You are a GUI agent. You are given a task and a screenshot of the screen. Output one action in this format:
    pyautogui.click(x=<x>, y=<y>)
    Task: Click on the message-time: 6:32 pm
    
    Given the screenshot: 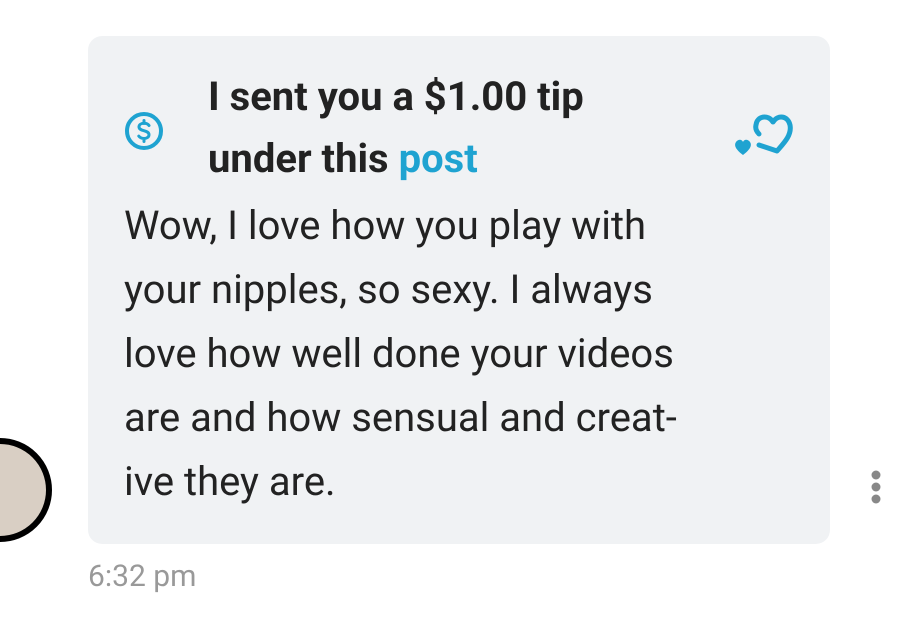 What is the action you would take?
    pyautogui.click(x=143, y=577)
    